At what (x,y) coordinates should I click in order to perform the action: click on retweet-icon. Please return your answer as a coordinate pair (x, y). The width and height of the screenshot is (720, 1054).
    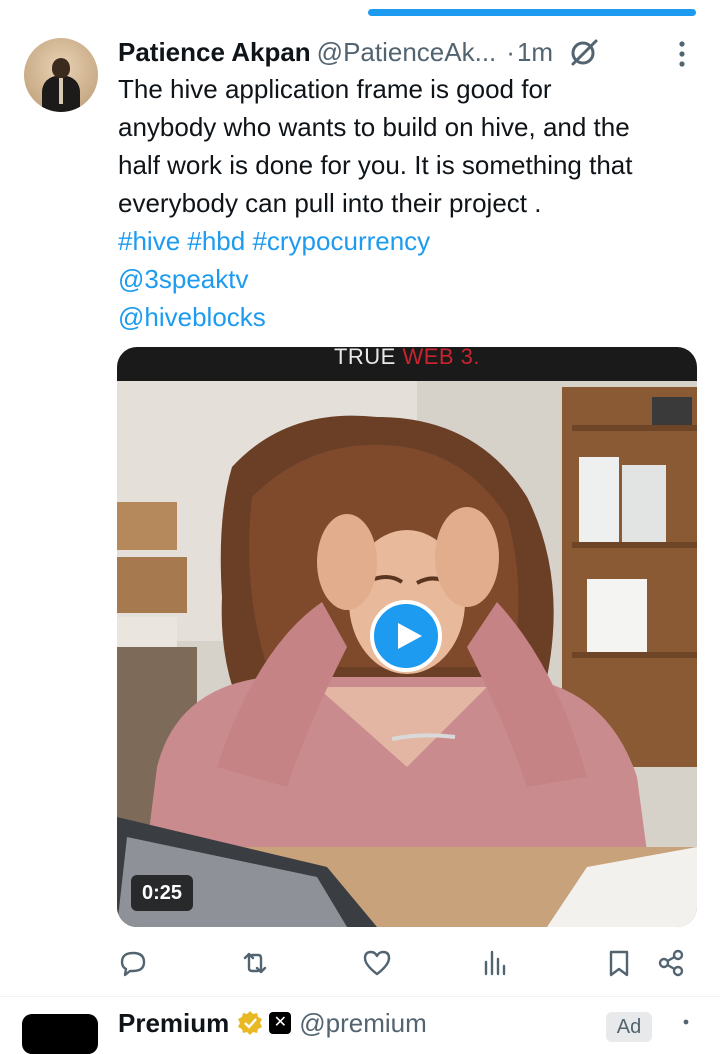
    Looking at the image, I should click on (255, 963).